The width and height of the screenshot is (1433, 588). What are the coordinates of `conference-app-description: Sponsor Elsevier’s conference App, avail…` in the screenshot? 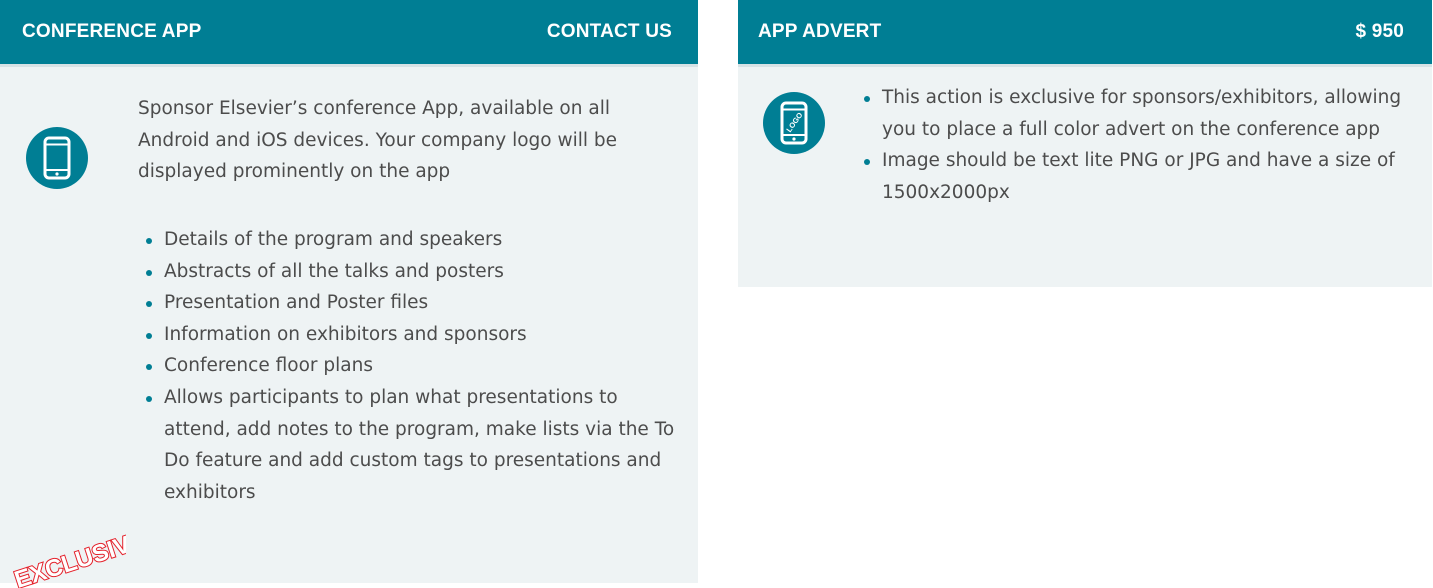 It's located at (378, 140).